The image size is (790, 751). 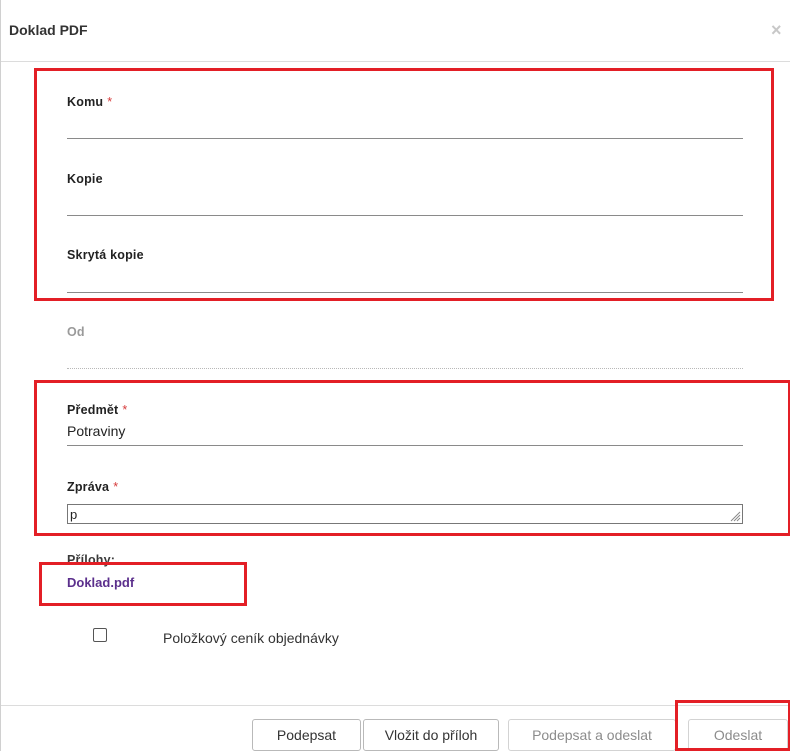 What do you see at coordinates (91, 560) in the screenshot?
I see `attachments-label: Přílohy:` at bounding box center [91, 560].